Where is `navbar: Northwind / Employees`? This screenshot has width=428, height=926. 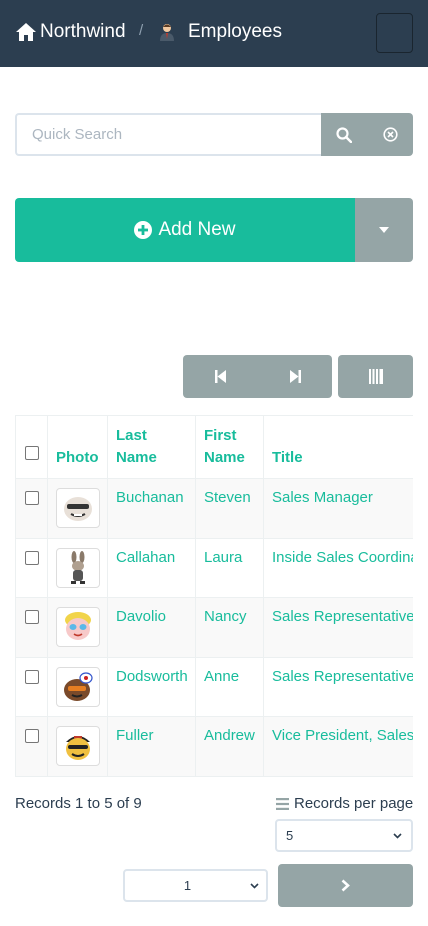
navbar: Northwind / Employees is located at coordinates (214, 33).